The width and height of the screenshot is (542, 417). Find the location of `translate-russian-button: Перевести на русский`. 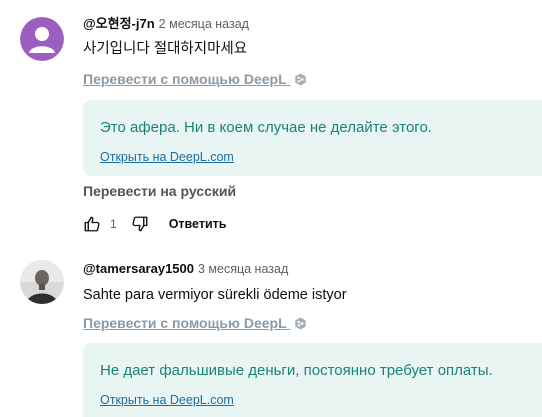

translate-russian-button: Перевести на русский is located at coordinates (159, 191).